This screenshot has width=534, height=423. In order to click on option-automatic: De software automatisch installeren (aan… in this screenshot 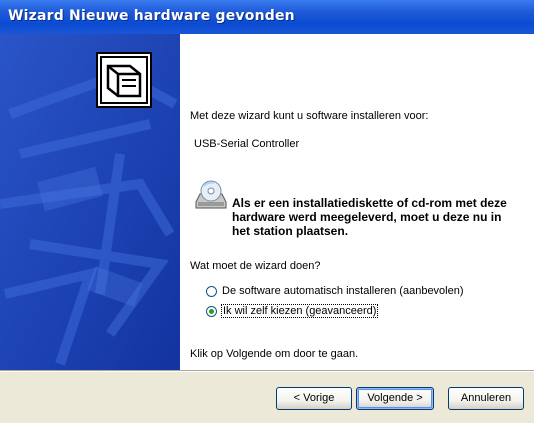, I will do `click(356, 292)`.